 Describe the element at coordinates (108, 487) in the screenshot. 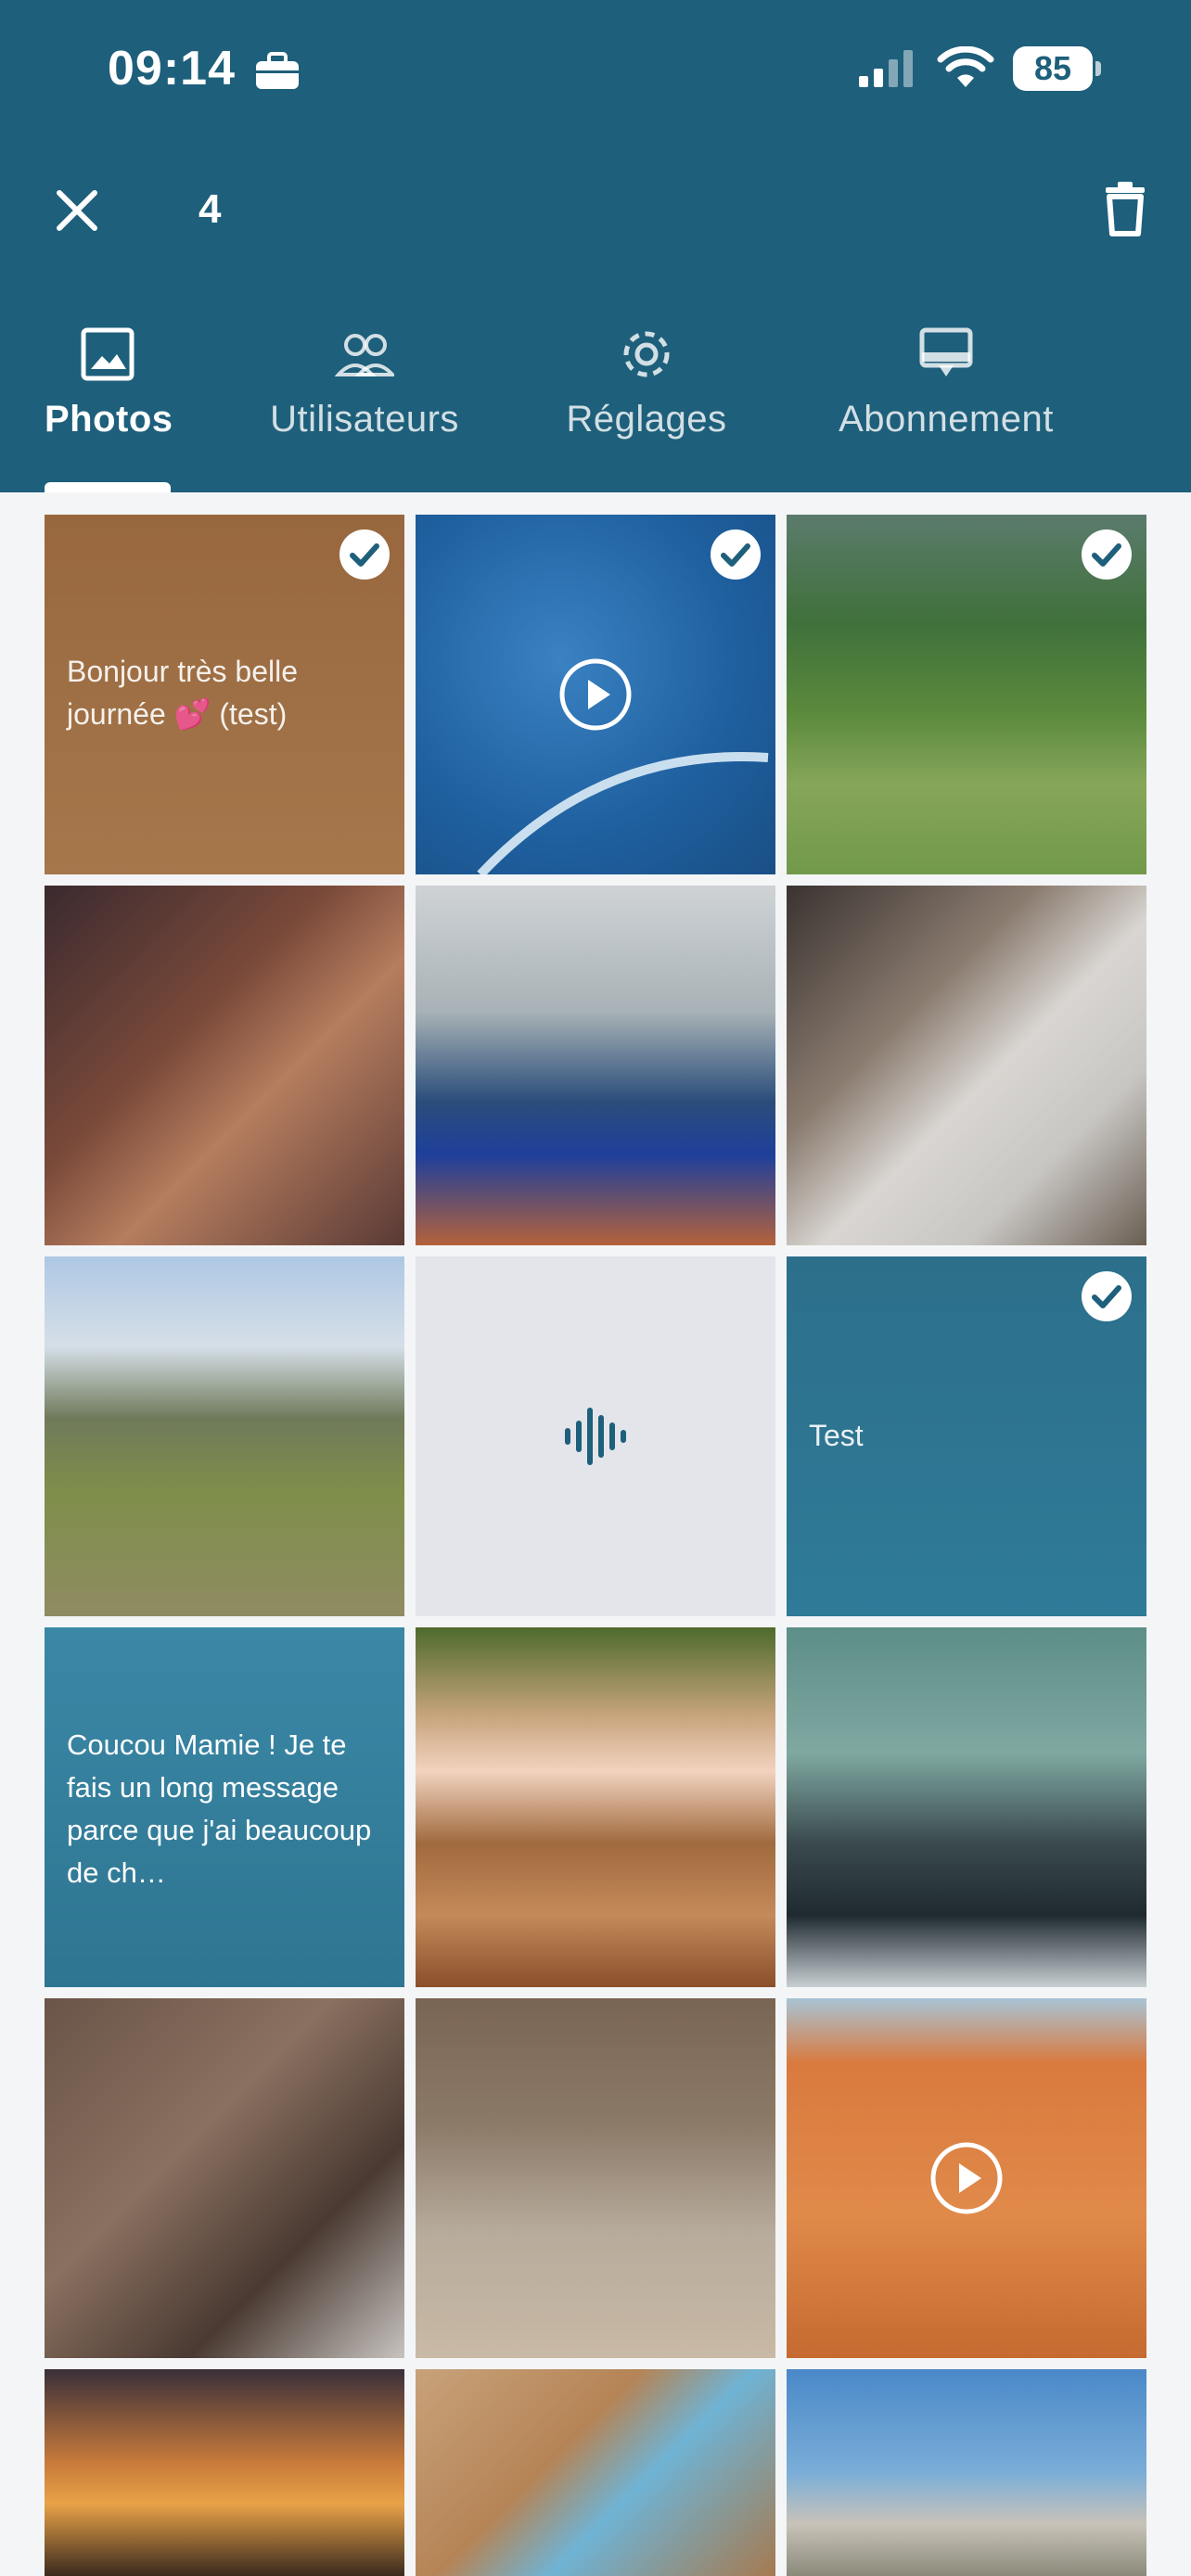

I see `active-tab-indicator` at that location.